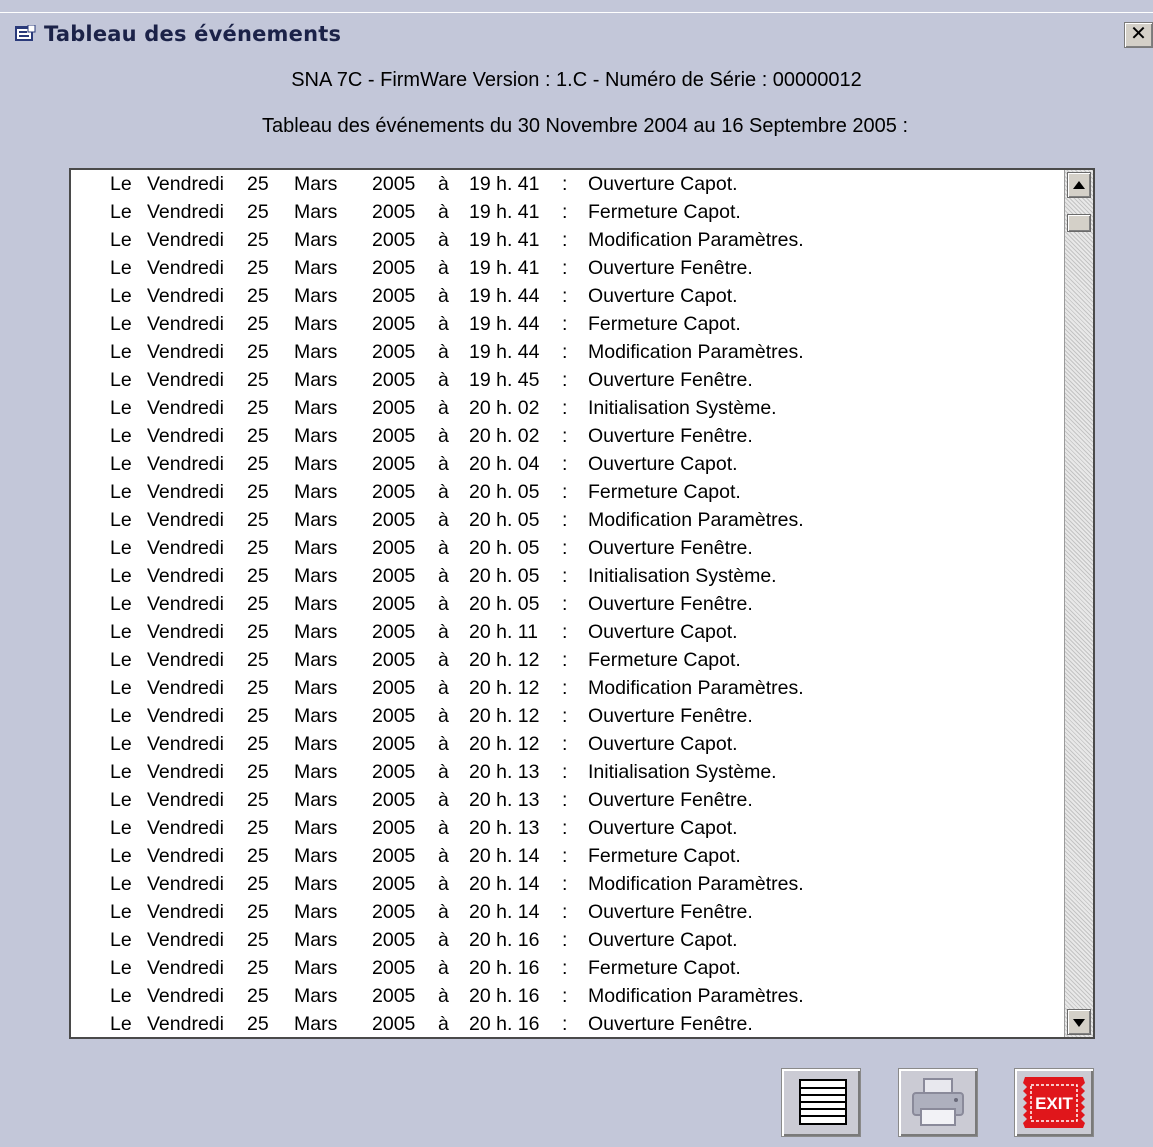 The image size is (1153, 1147). I want to click on vertical-scrollbar, so click(1078, 603).